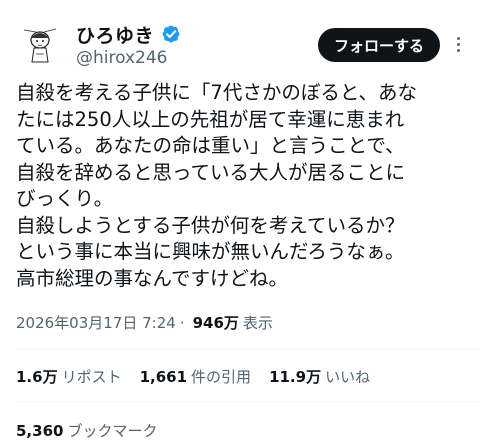 The width and height of the screenshot is (480, 446). What do you see at coordinates (210, 225) in the screenshot?
I see `tweet-text-line: 自殺しようとする子供が何を考えているか？` at bounding box center [210, 225].